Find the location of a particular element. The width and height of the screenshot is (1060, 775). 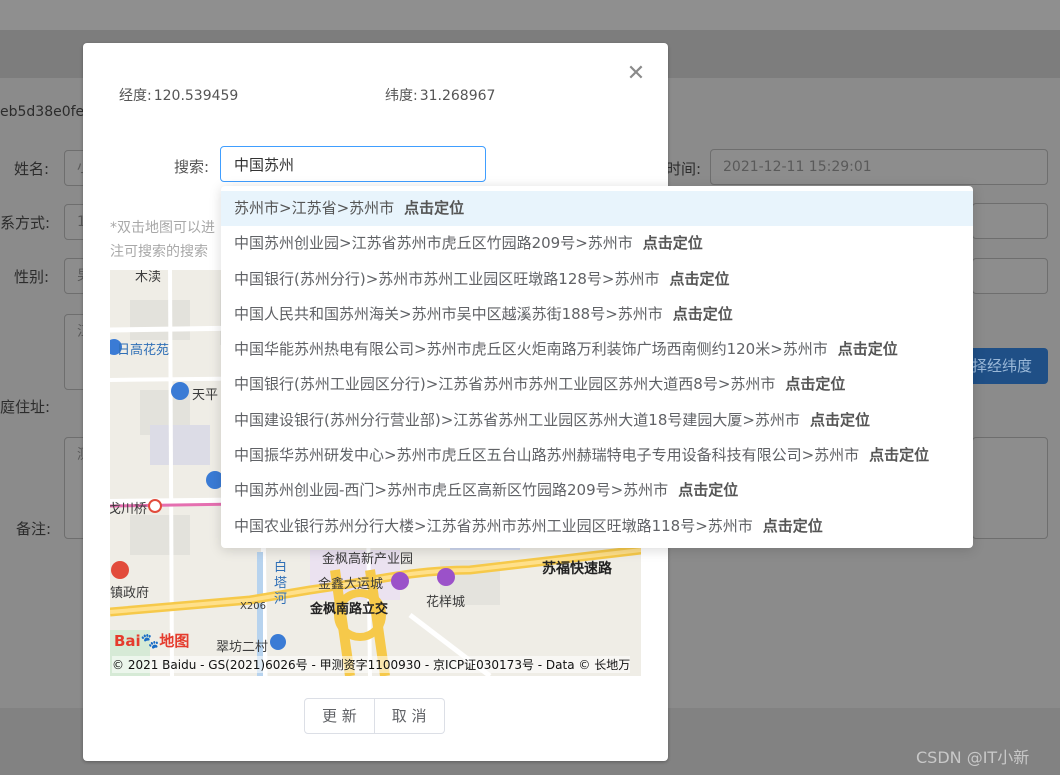

hint-text-line2: 注可搜索的搜索 is located at coordinates (159, 252).